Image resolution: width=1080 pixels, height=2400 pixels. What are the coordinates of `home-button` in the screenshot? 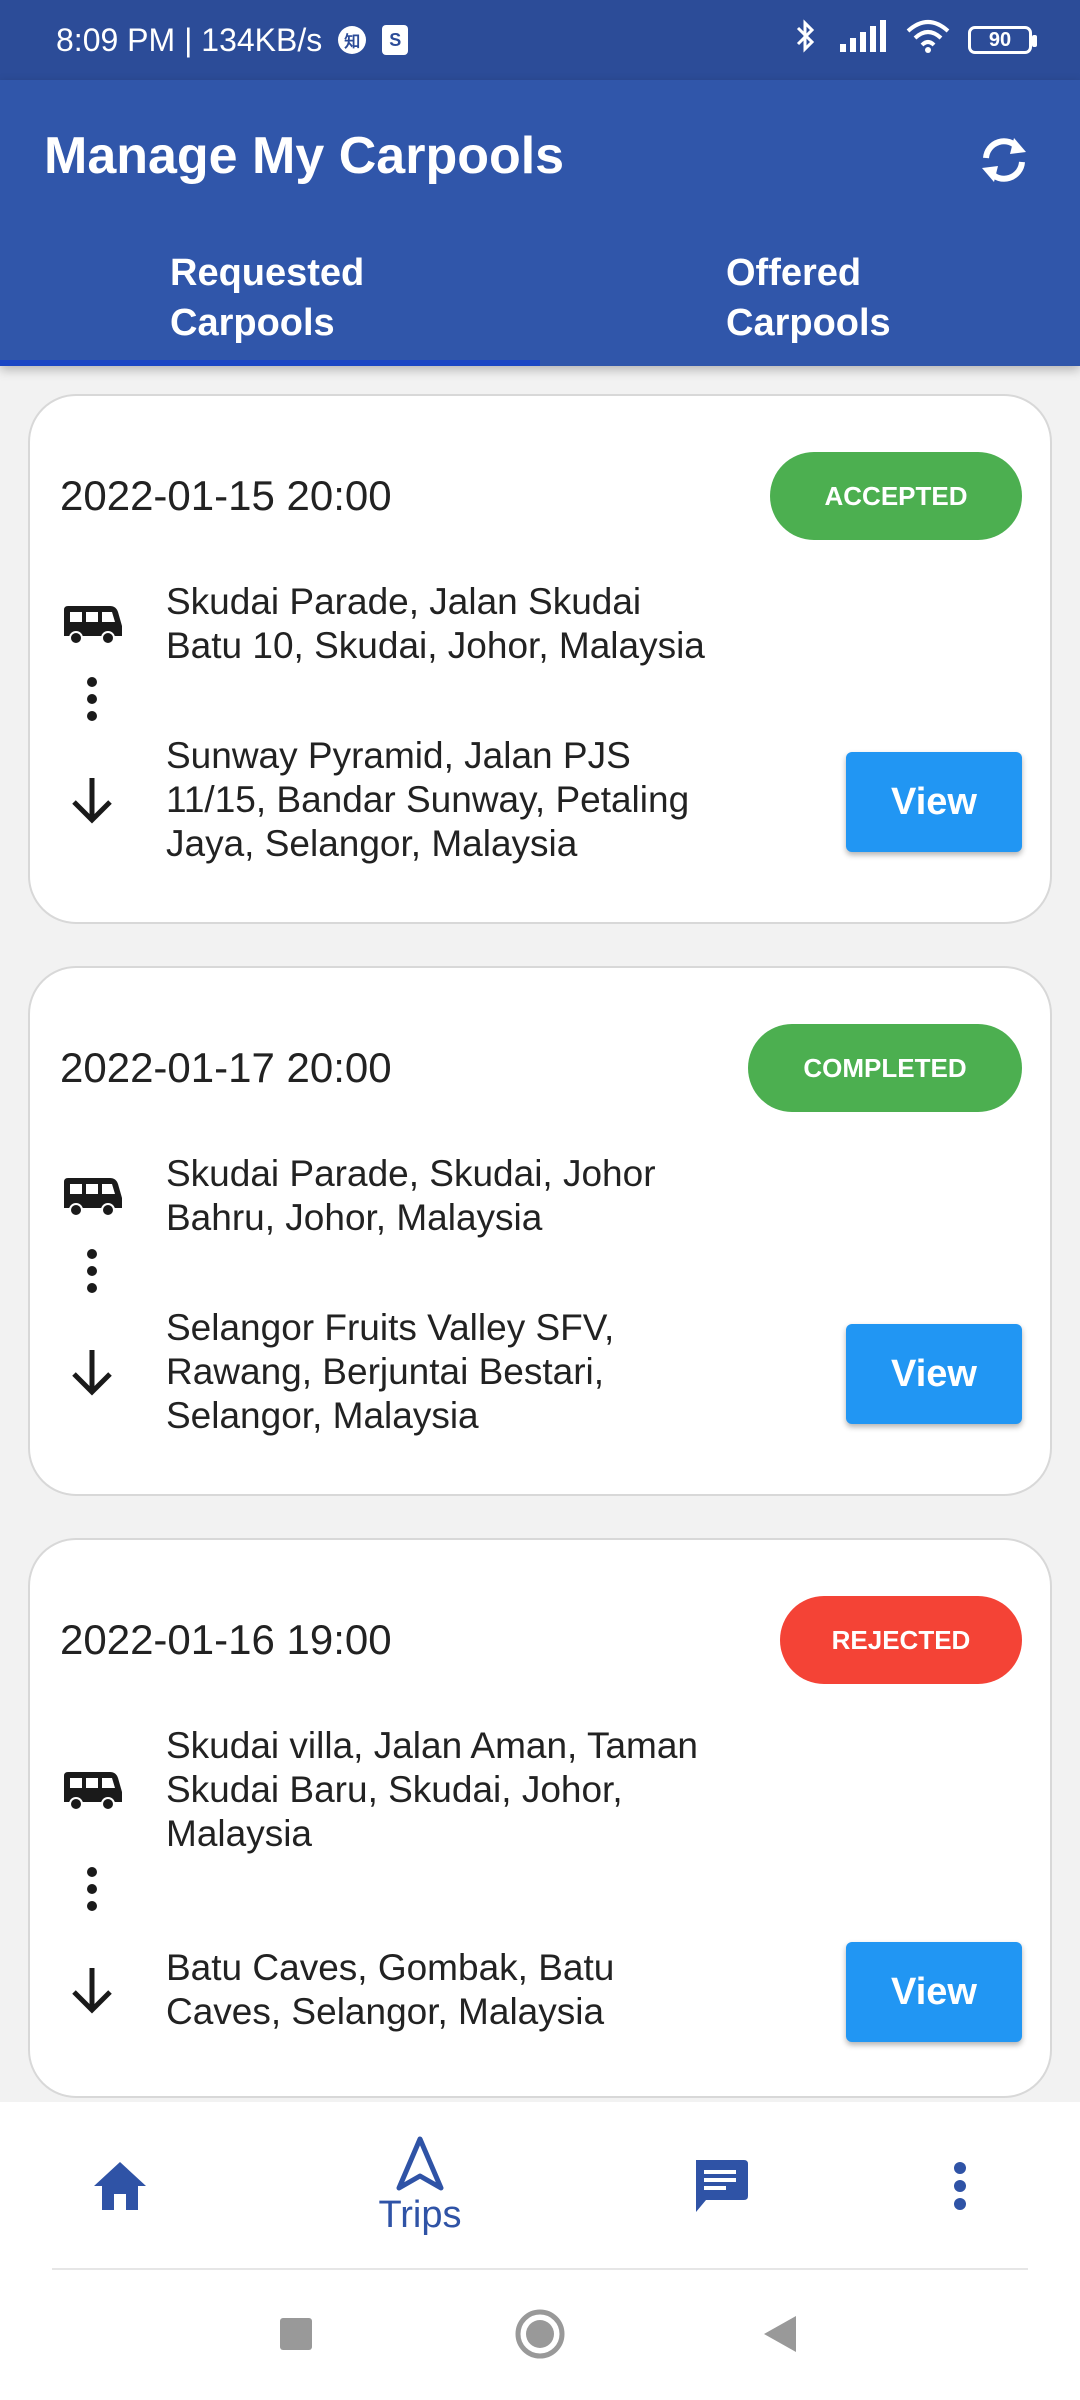 It's located at (540, 2336).